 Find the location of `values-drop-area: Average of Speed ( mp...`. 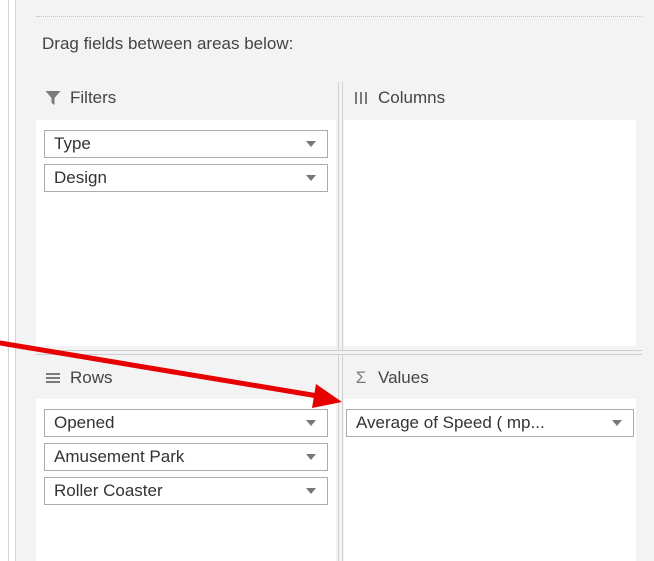

values-drop-area: Average of Speed ( mp... is located at coordinates (490, 480).